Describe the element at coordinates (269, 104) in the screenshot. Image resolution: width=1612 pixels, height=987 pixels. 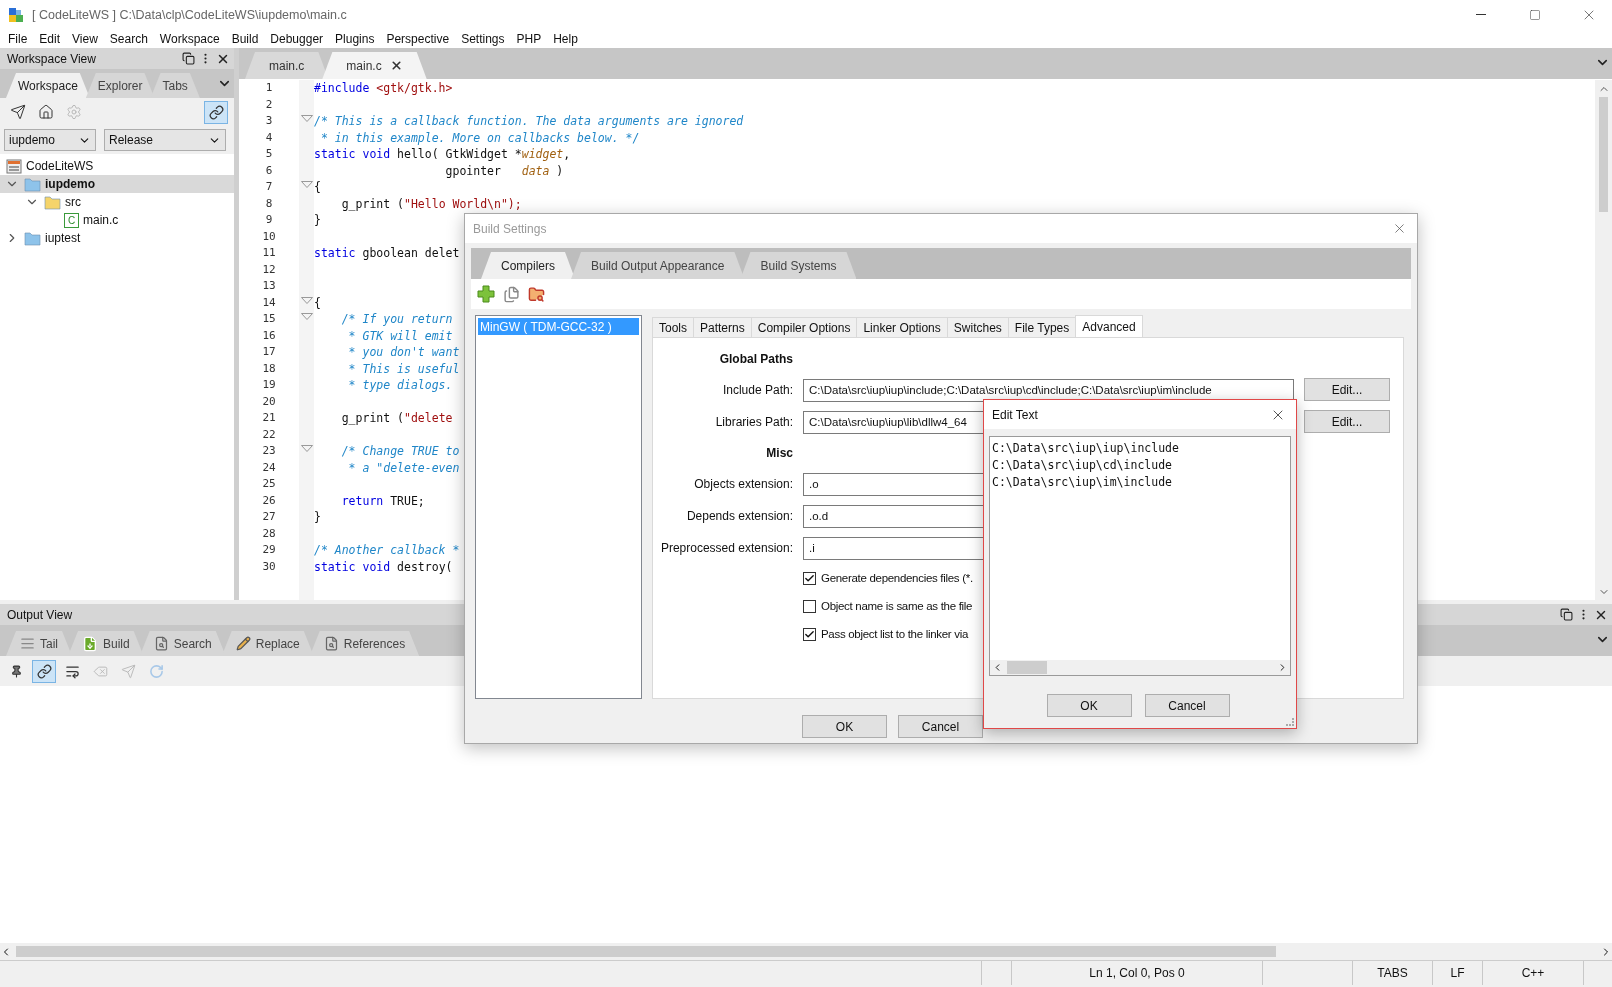
I see `line-number: 2` at that location.